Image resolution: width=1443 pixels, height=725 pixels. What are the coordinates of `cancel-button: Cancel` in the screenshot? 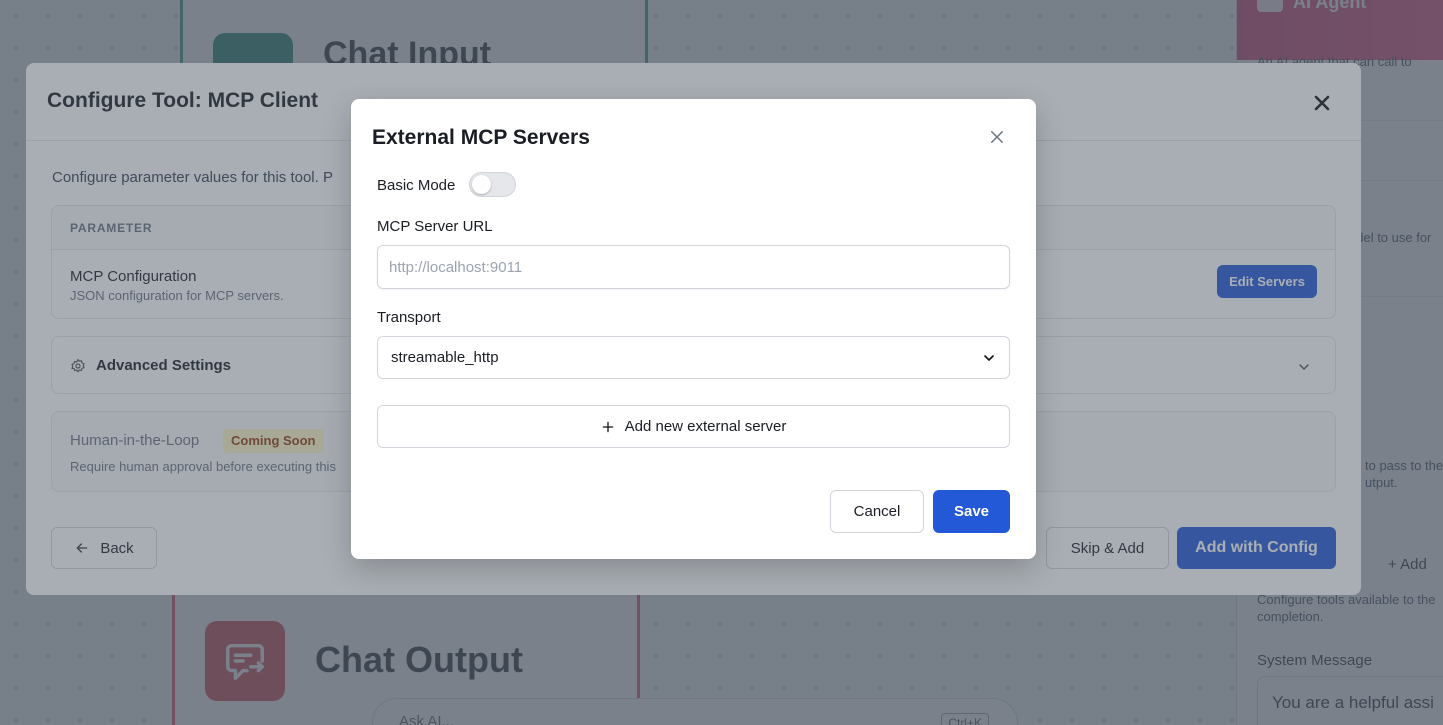 It's located at (877, 511).